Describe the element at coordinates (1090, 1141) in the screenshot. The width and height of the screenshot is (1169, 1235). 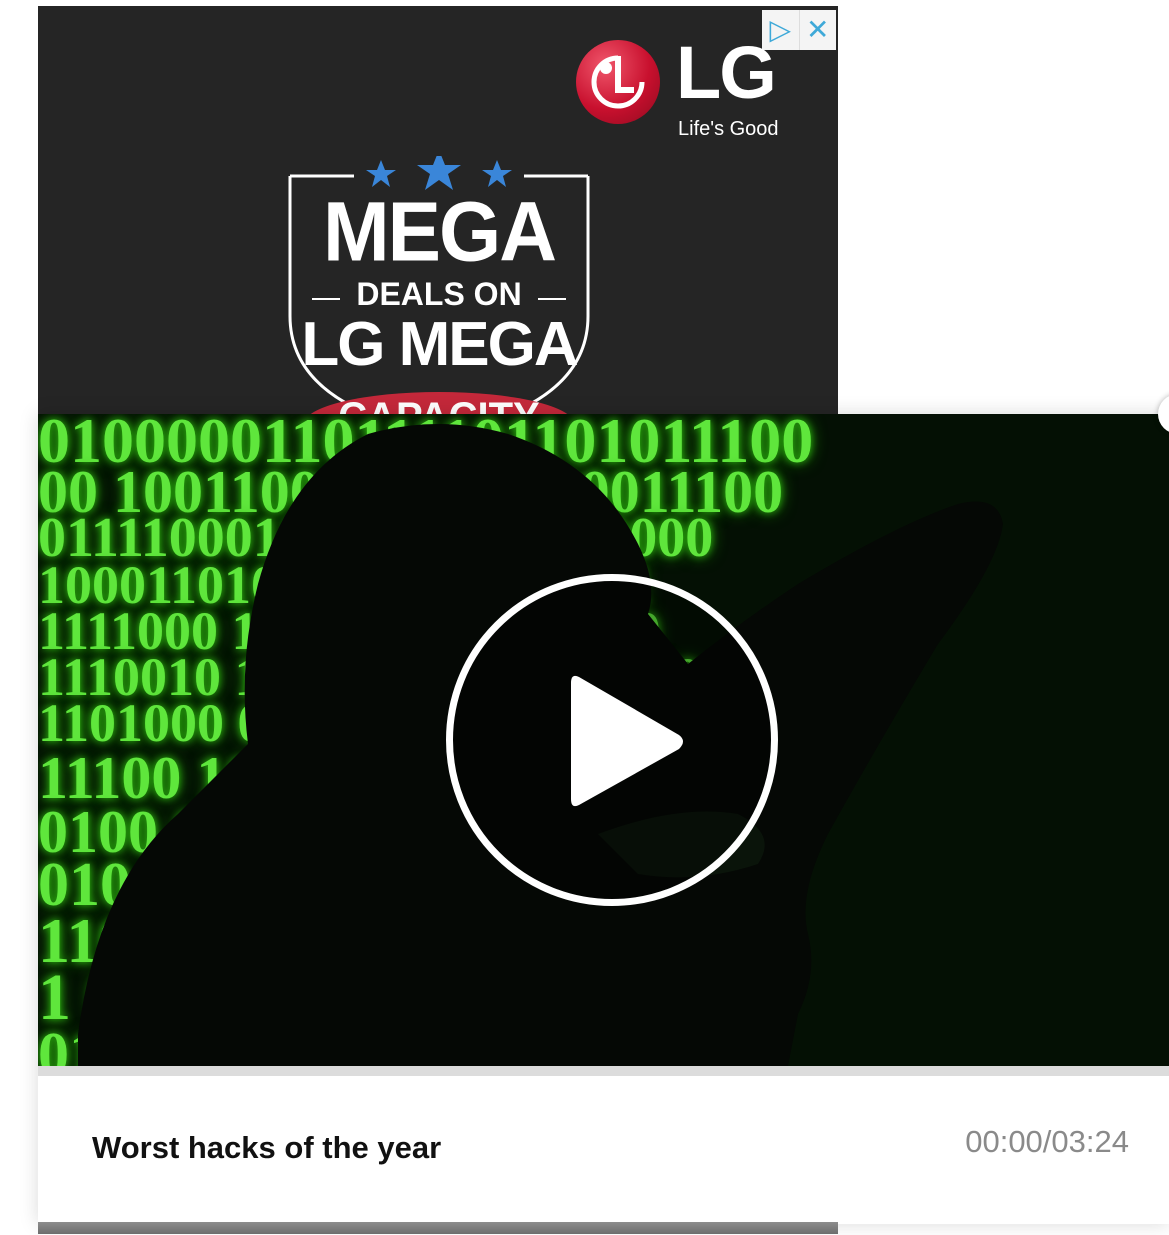
I see `time-total: 03:24` at that location.